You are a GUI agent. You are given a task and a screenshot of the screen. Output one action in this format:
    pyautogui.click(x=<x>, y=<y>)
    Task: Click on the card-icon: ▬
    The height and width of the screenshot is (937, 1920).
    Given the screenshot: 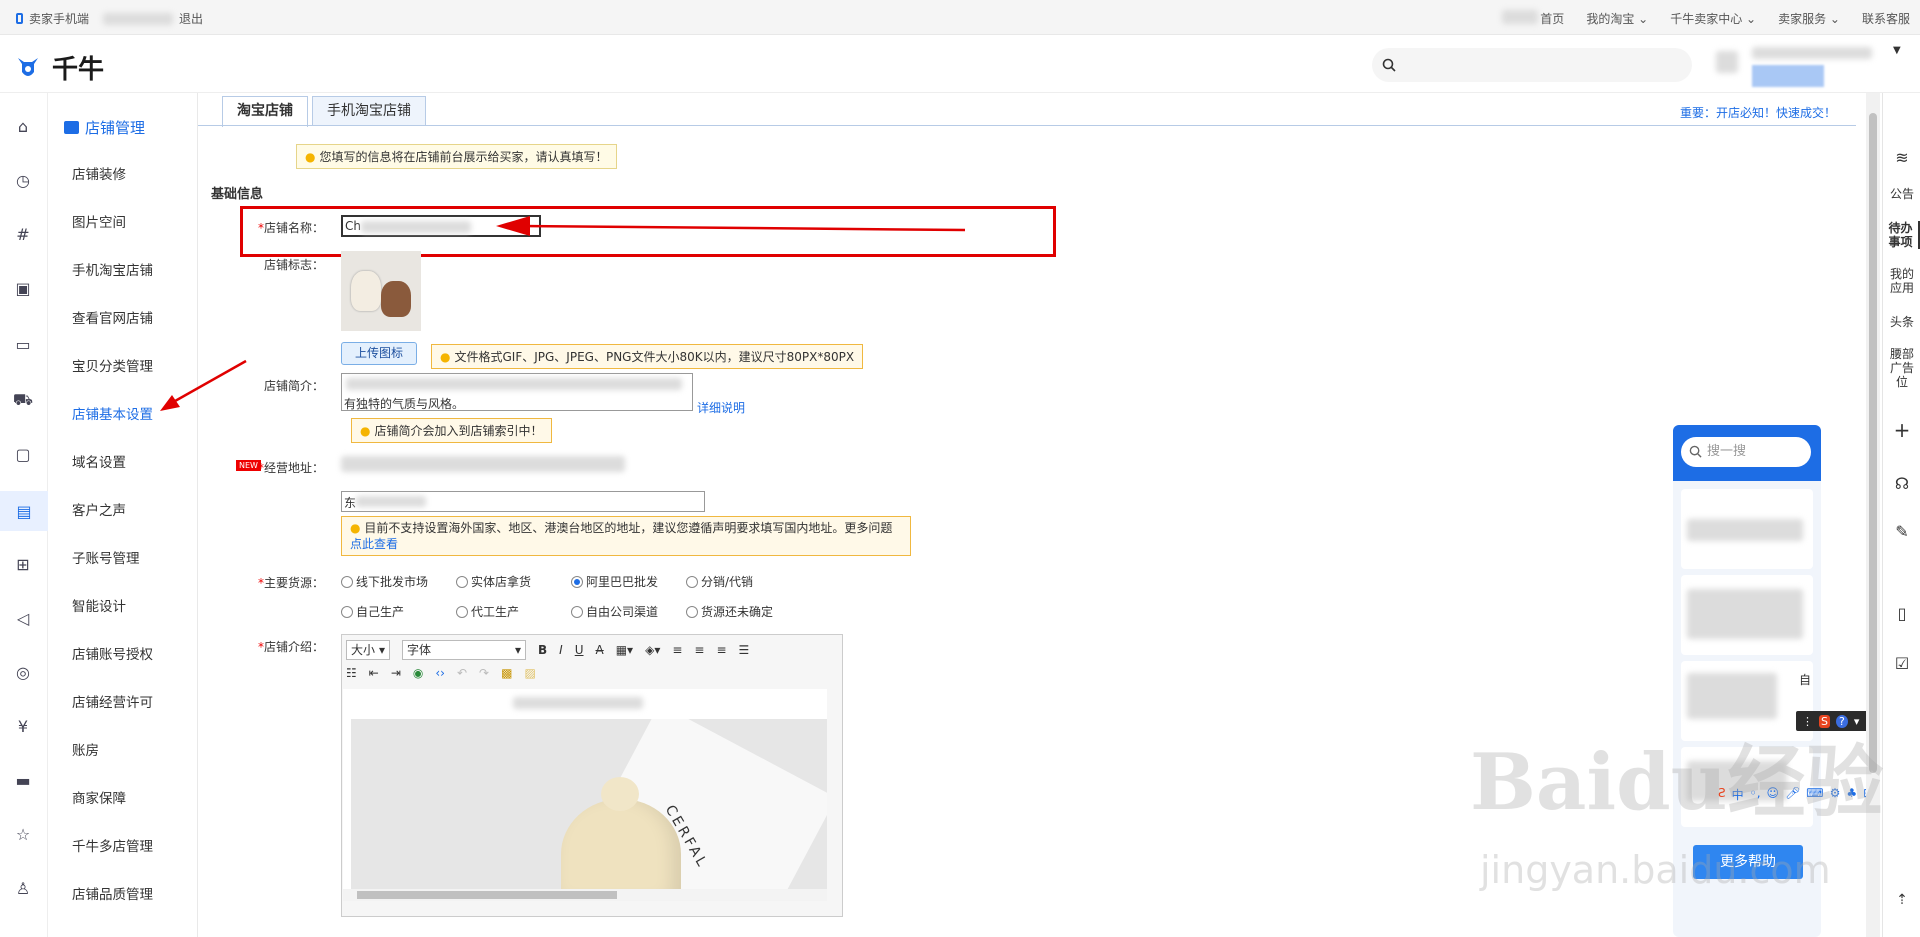 What is the action you would take?
    pyautogui.click(x=23, y=780)
    